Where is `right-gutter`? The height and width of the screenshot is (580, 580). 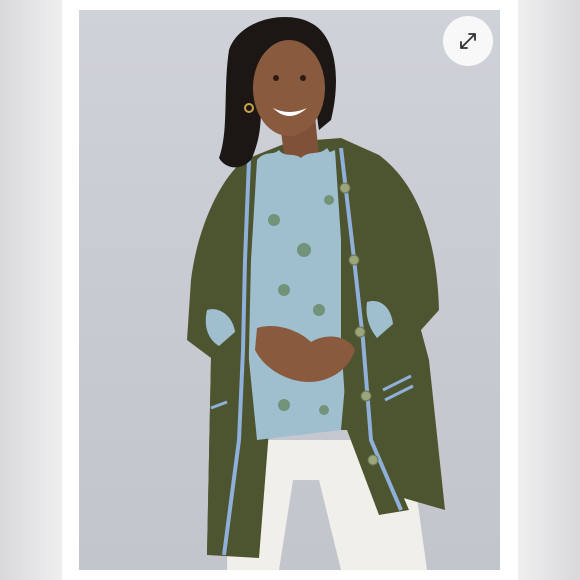 right-gutter is located at coordinates (549, 290).